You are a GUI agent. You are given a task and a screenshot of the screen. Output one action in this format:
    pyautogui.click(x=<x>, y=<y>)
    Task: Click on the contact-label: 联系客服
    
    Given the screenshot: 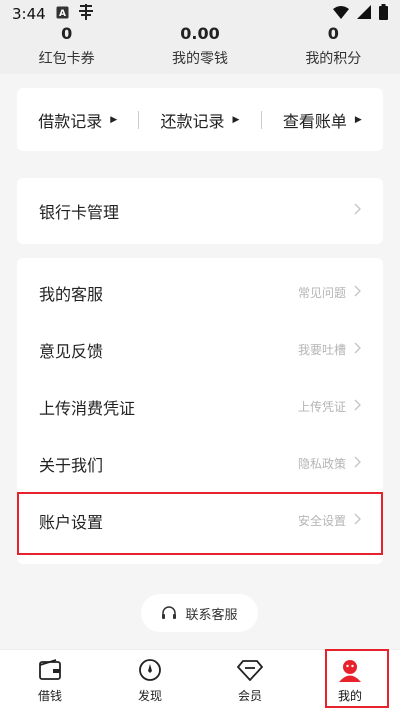 What is the action you would take?
    pyautogui.click(x=211, y=615)
    